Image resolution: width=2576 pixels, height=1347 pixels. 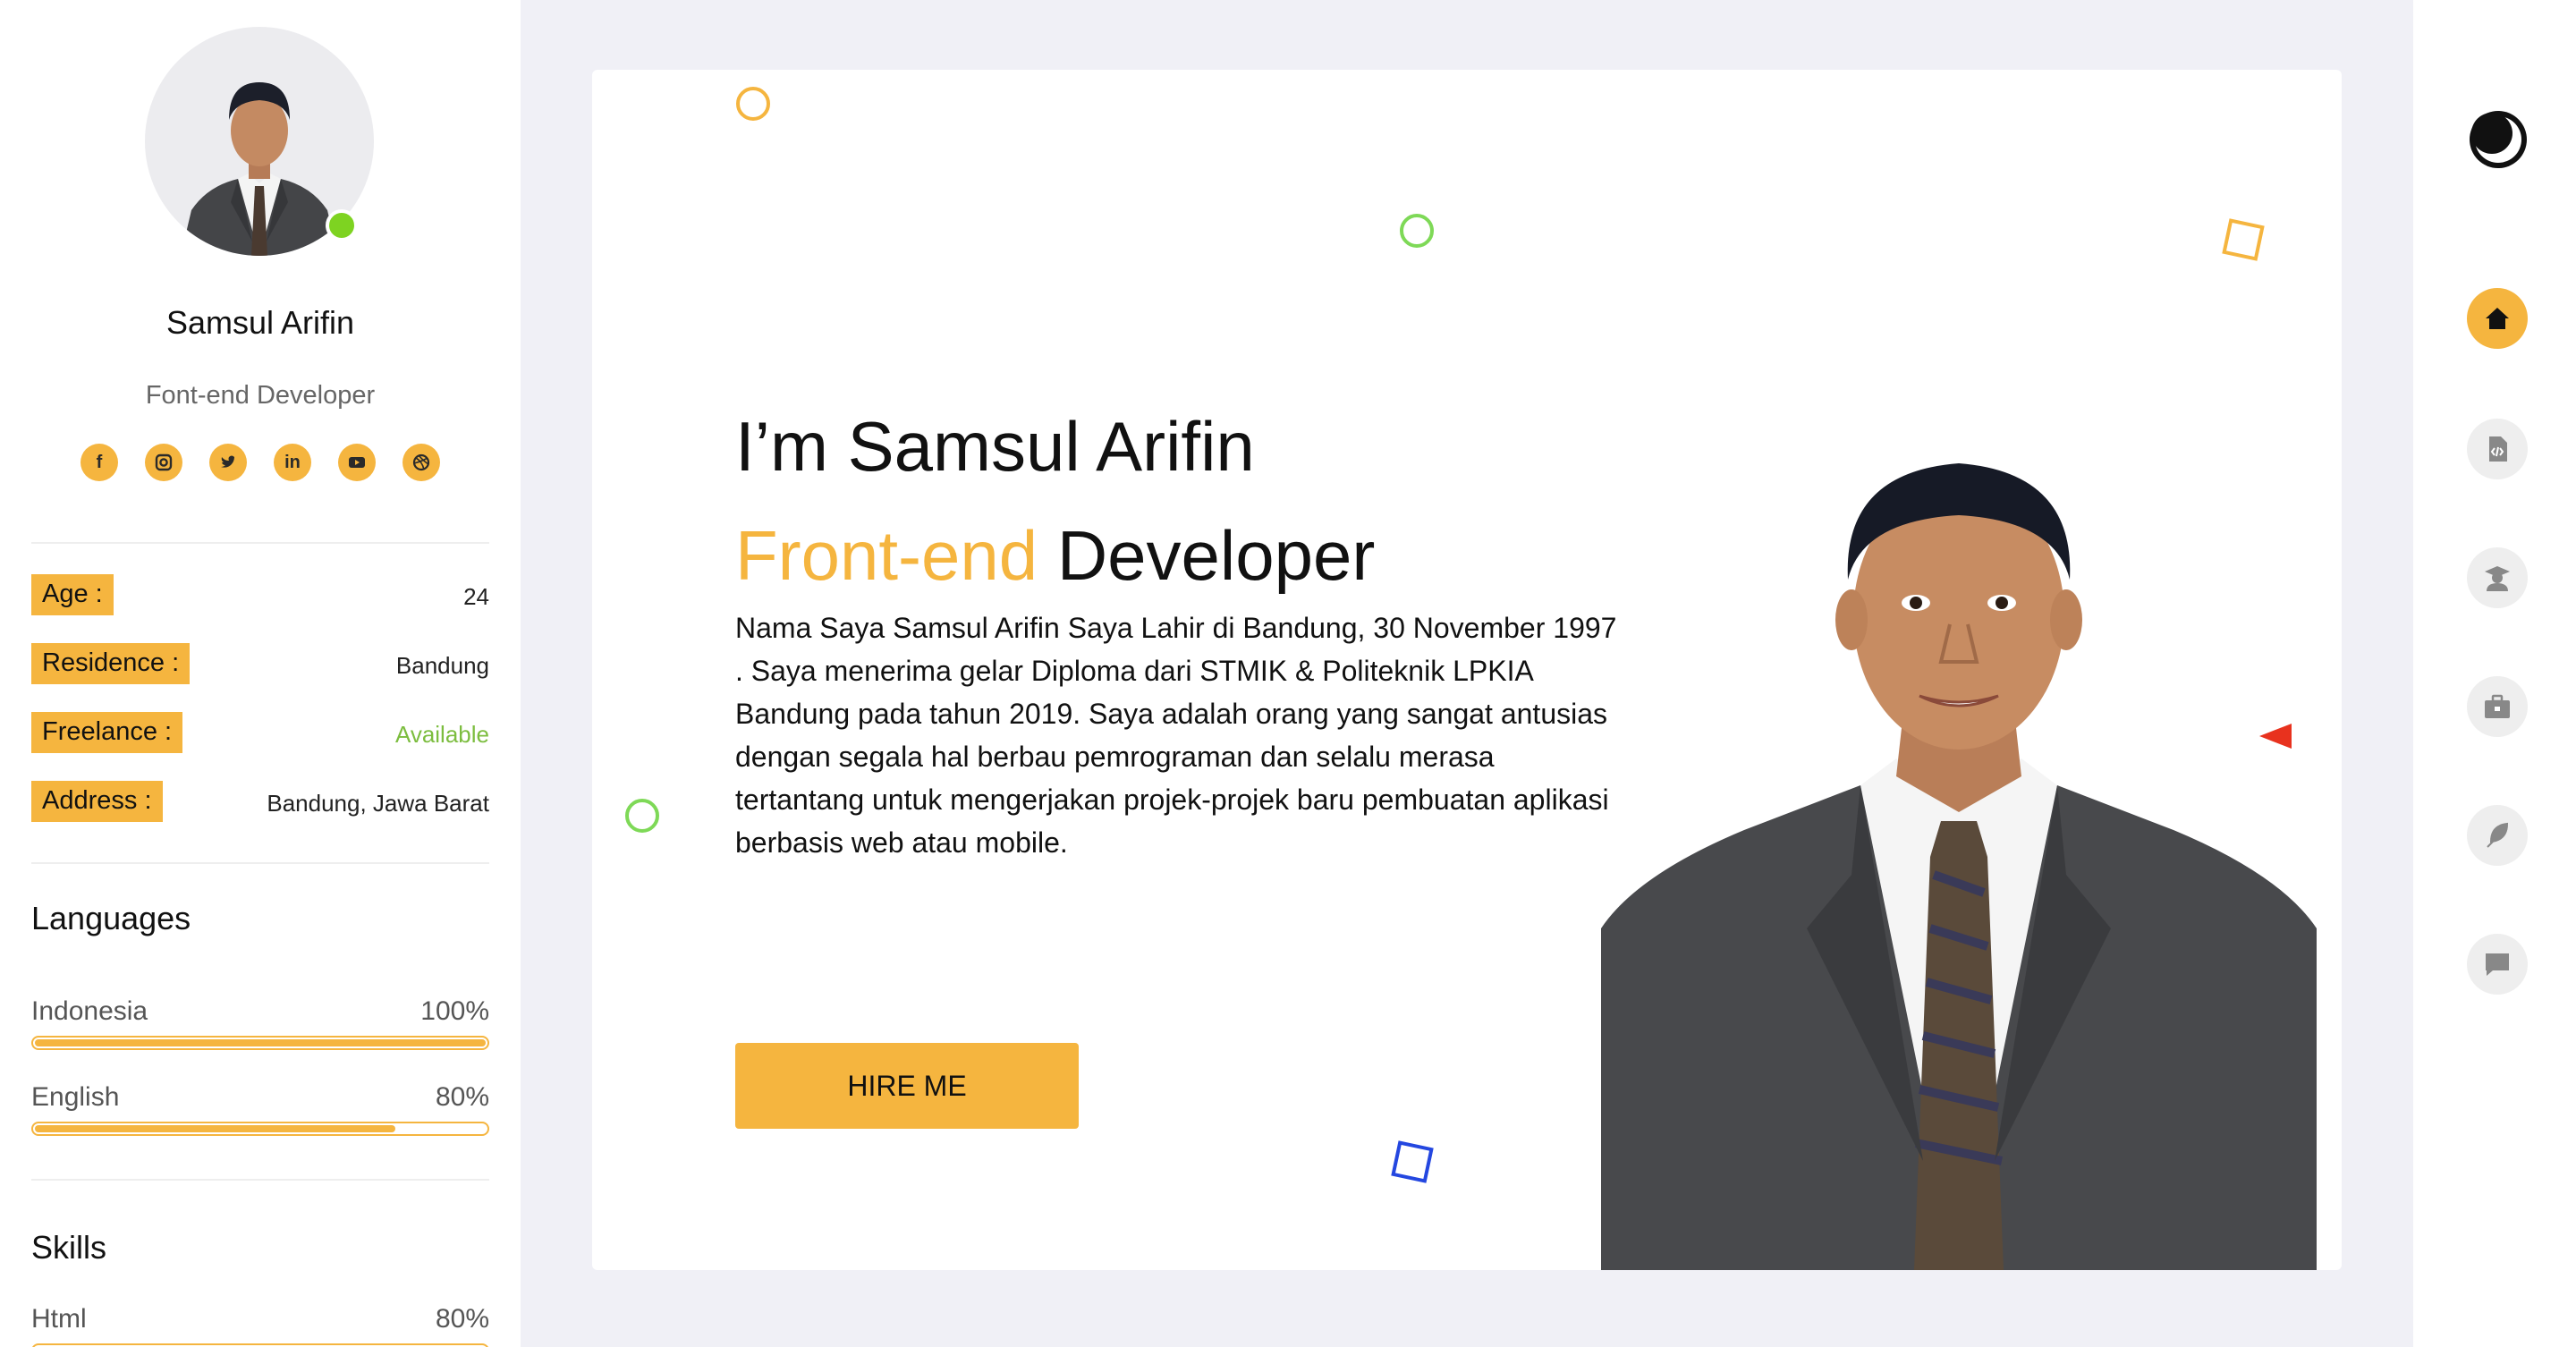 I want to click on language-name: English, so click(x=75, y=1097).